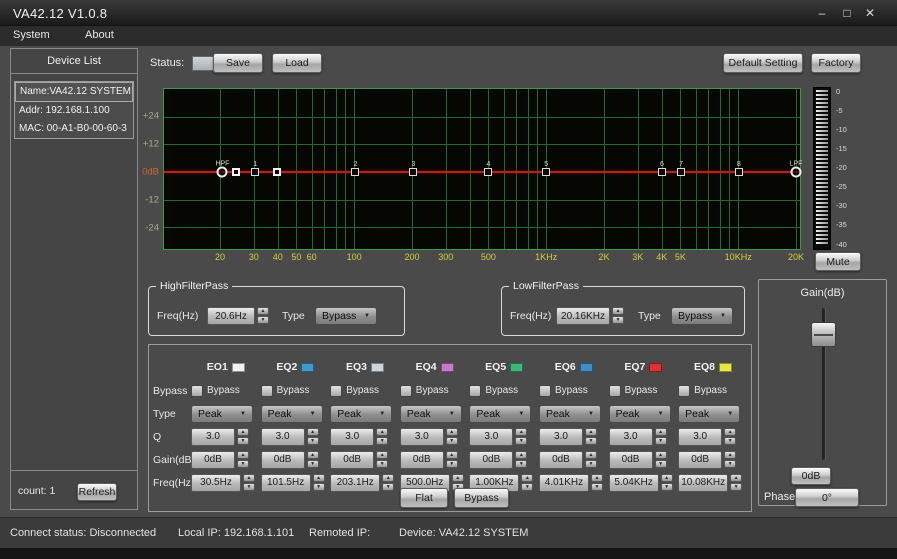 Image resolution: width=897 pixels, height=559 pixels. I want to click on default-setting-button: Default Setting, so click(763, 63).